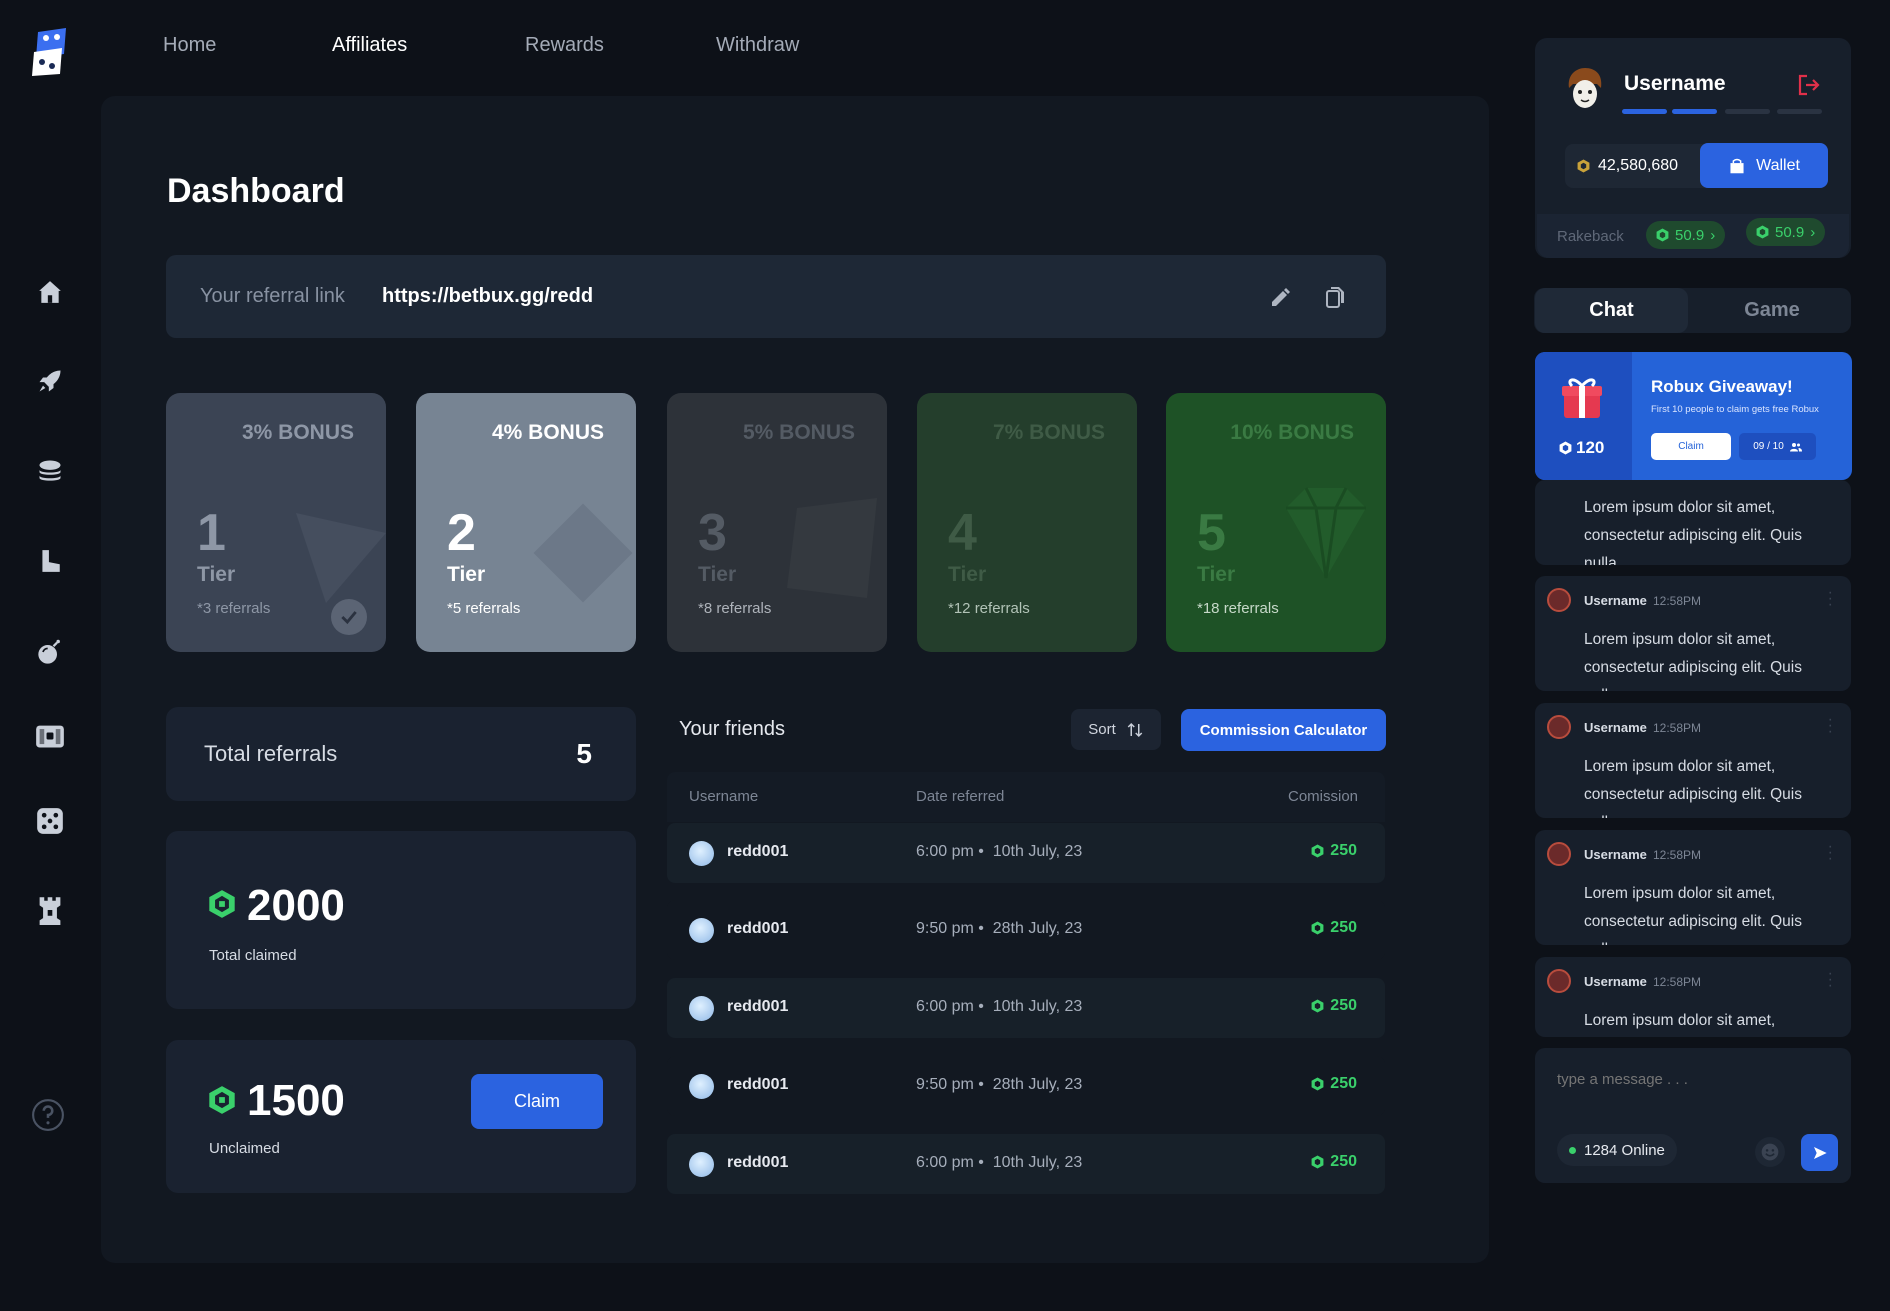  What do you see at coordinates (276, 522) in the screenshot?
I see `tier-card-1: 3% BONUS 1 Tier *3 referrals` at bounding box center [276, 522].